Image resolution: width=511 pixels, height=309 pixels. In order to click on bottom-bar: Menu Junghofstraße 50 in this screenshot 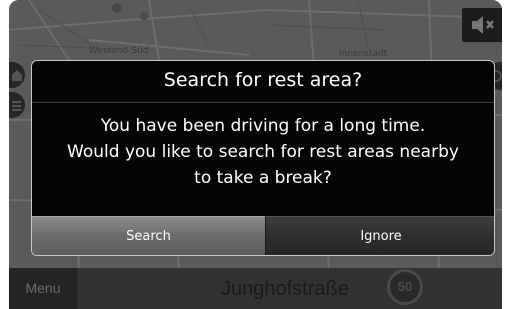, I will do `click(255, 288)`.